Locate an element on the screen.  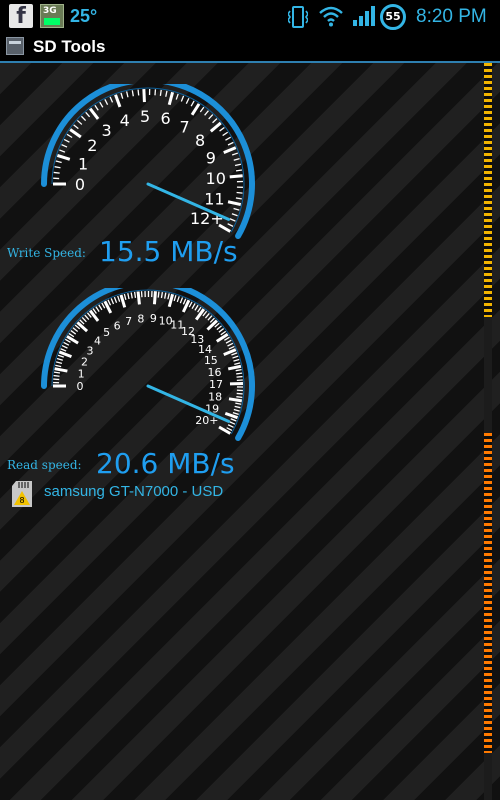
write-tick-label: 0 is located at coordinates (80, 184).